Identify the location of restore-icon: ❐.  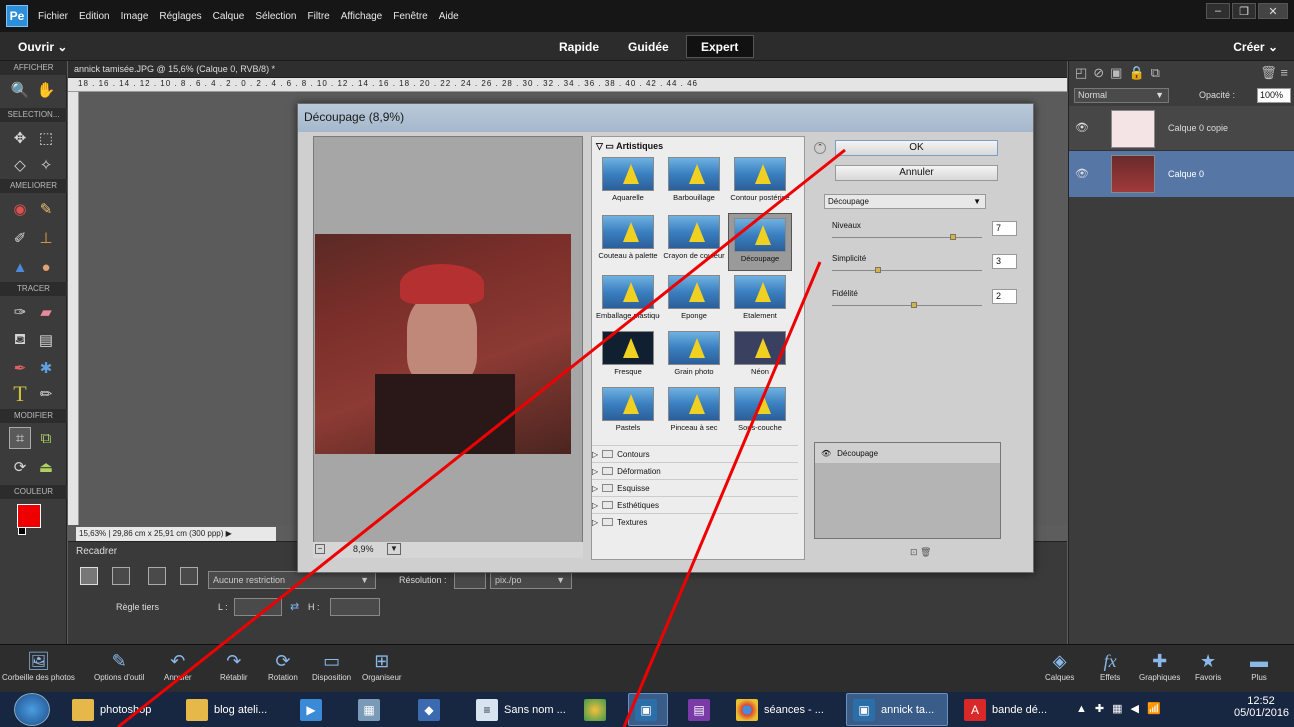
(1244, 11).